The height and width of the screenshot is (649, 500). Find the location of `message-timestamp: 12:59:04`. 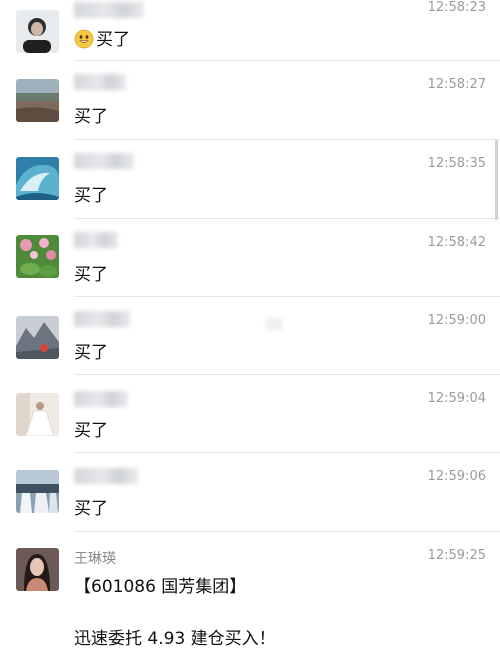

message-timestamp: 12:59:04 is located at coordinates (456, 398).